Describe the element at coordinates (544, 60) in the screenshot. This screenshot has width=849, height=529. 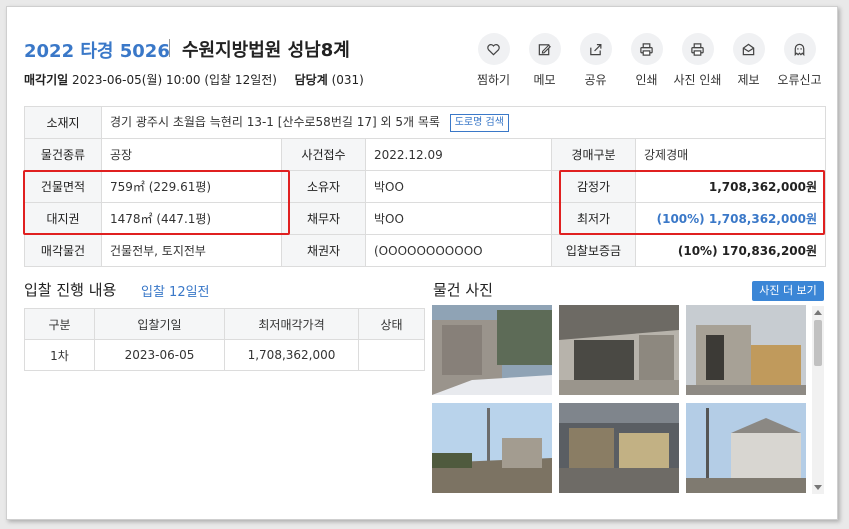
I see `memo-button: 메모` at that location.